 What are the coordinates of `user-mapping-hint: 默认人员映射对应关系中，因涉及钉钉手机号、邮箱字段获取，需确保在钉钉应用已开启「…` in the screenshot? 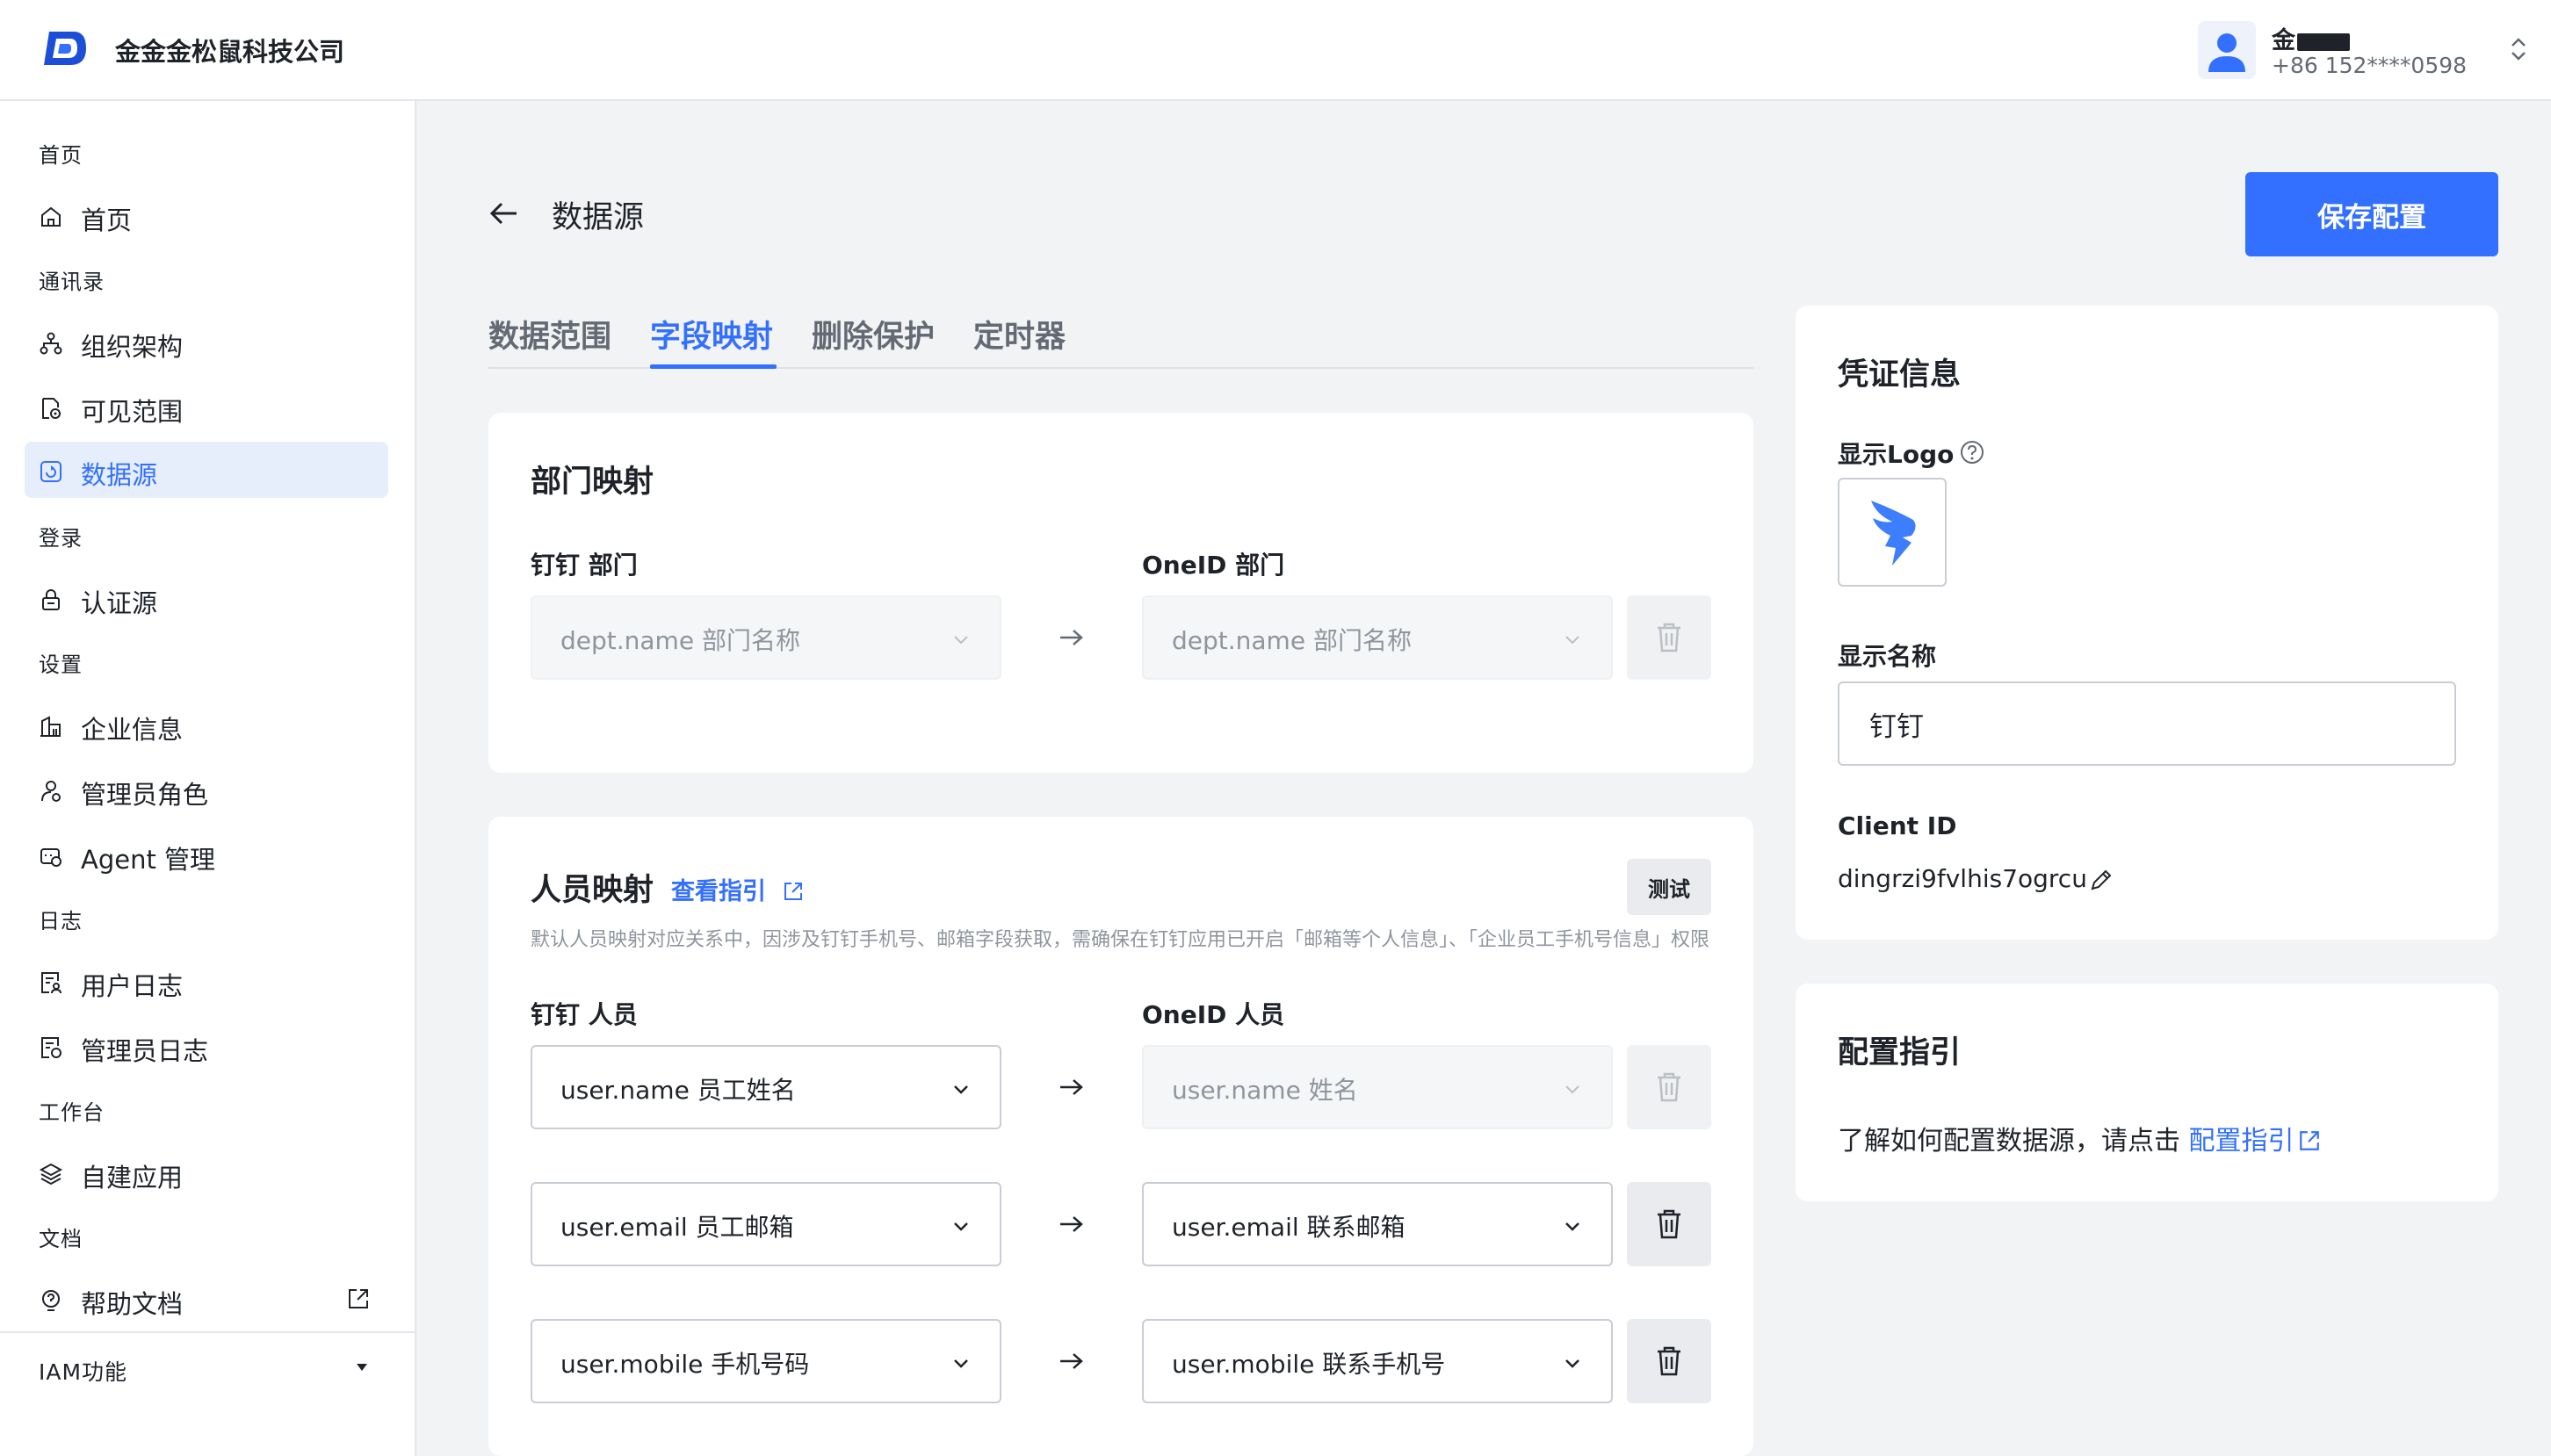 It's located at (1120, 940).